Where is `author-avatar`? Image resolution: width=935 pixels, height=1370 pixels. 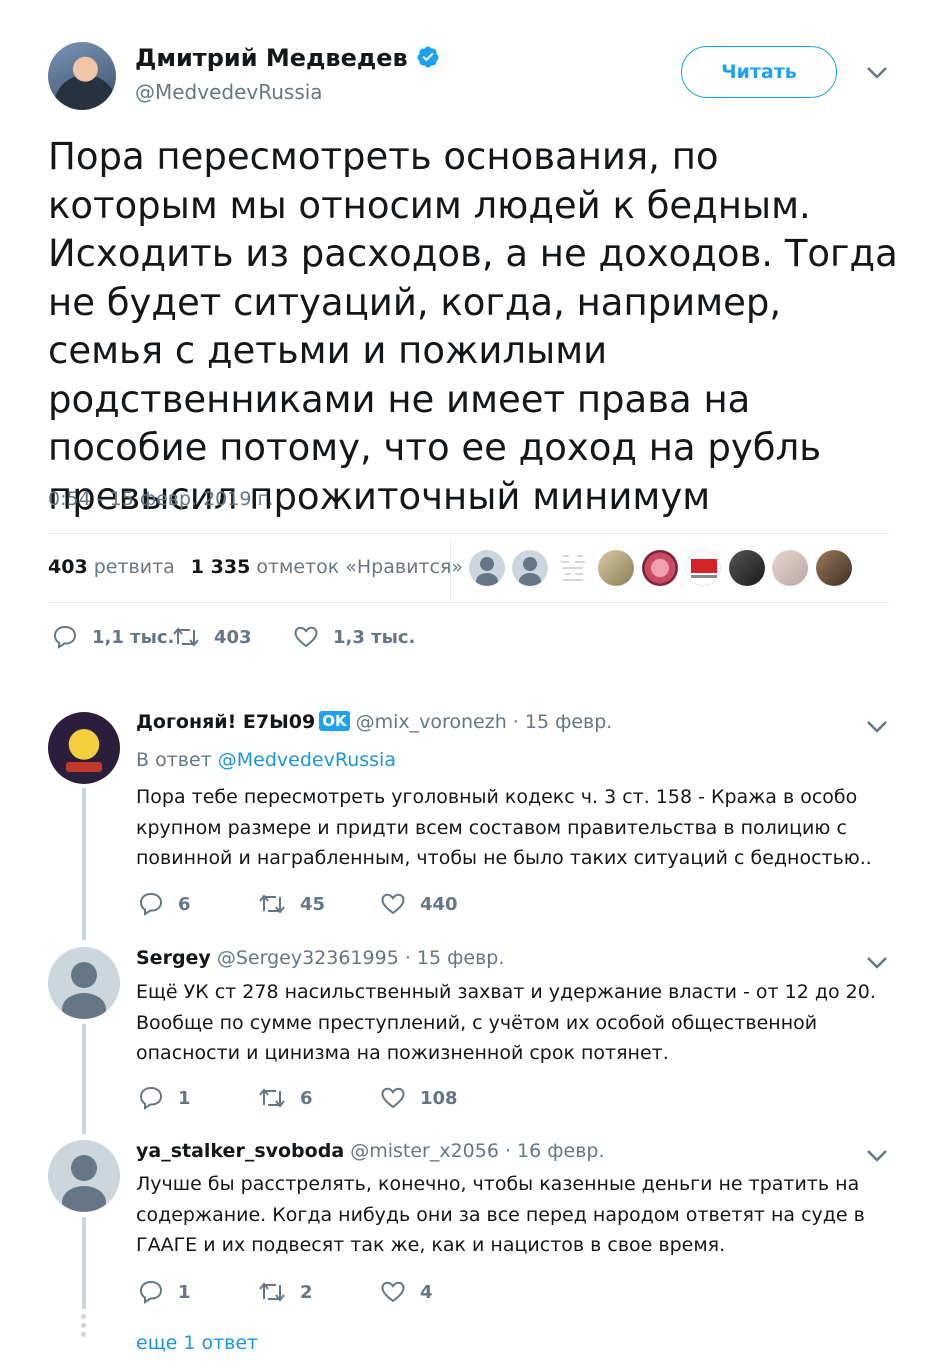
author-avatar is located at coordinates (82, 76).